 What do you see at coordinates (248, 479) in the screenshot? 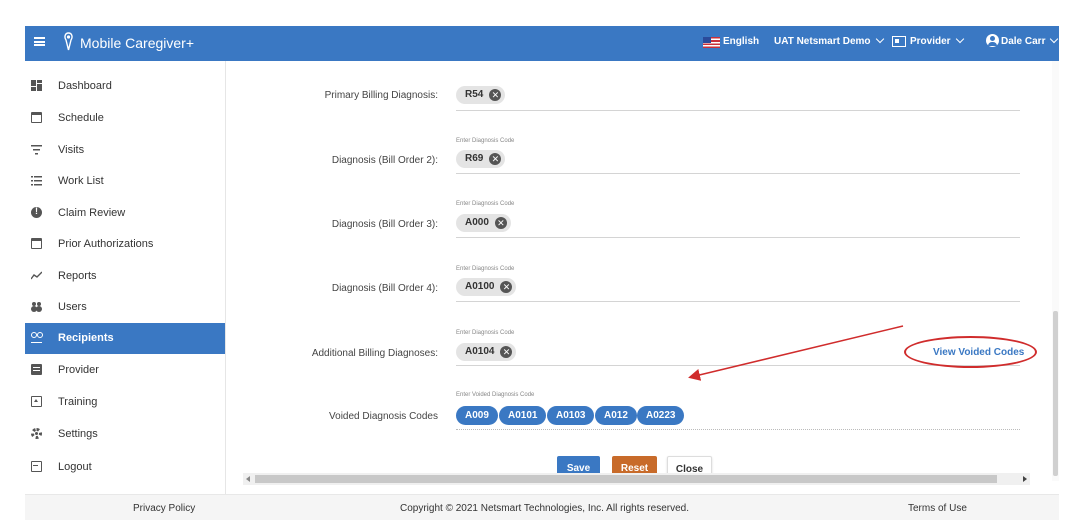
I see `scroll-left-icon` at bounding box center [248, 479].